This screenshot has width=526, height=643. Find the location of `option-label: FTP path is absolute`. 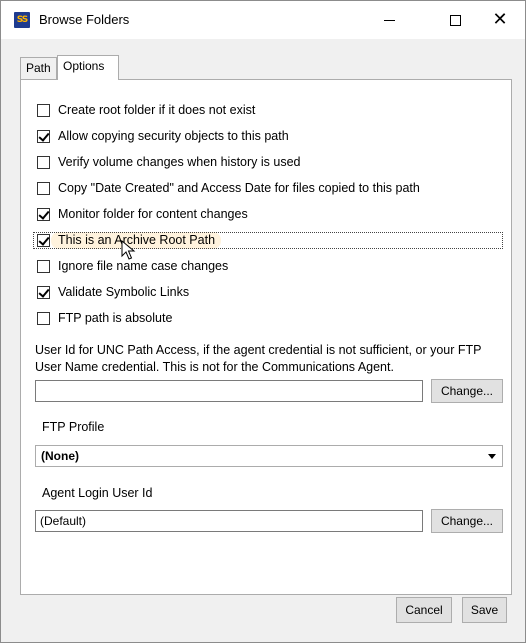

option-label: FTP path is absolute is located at coordinates (115, 318).